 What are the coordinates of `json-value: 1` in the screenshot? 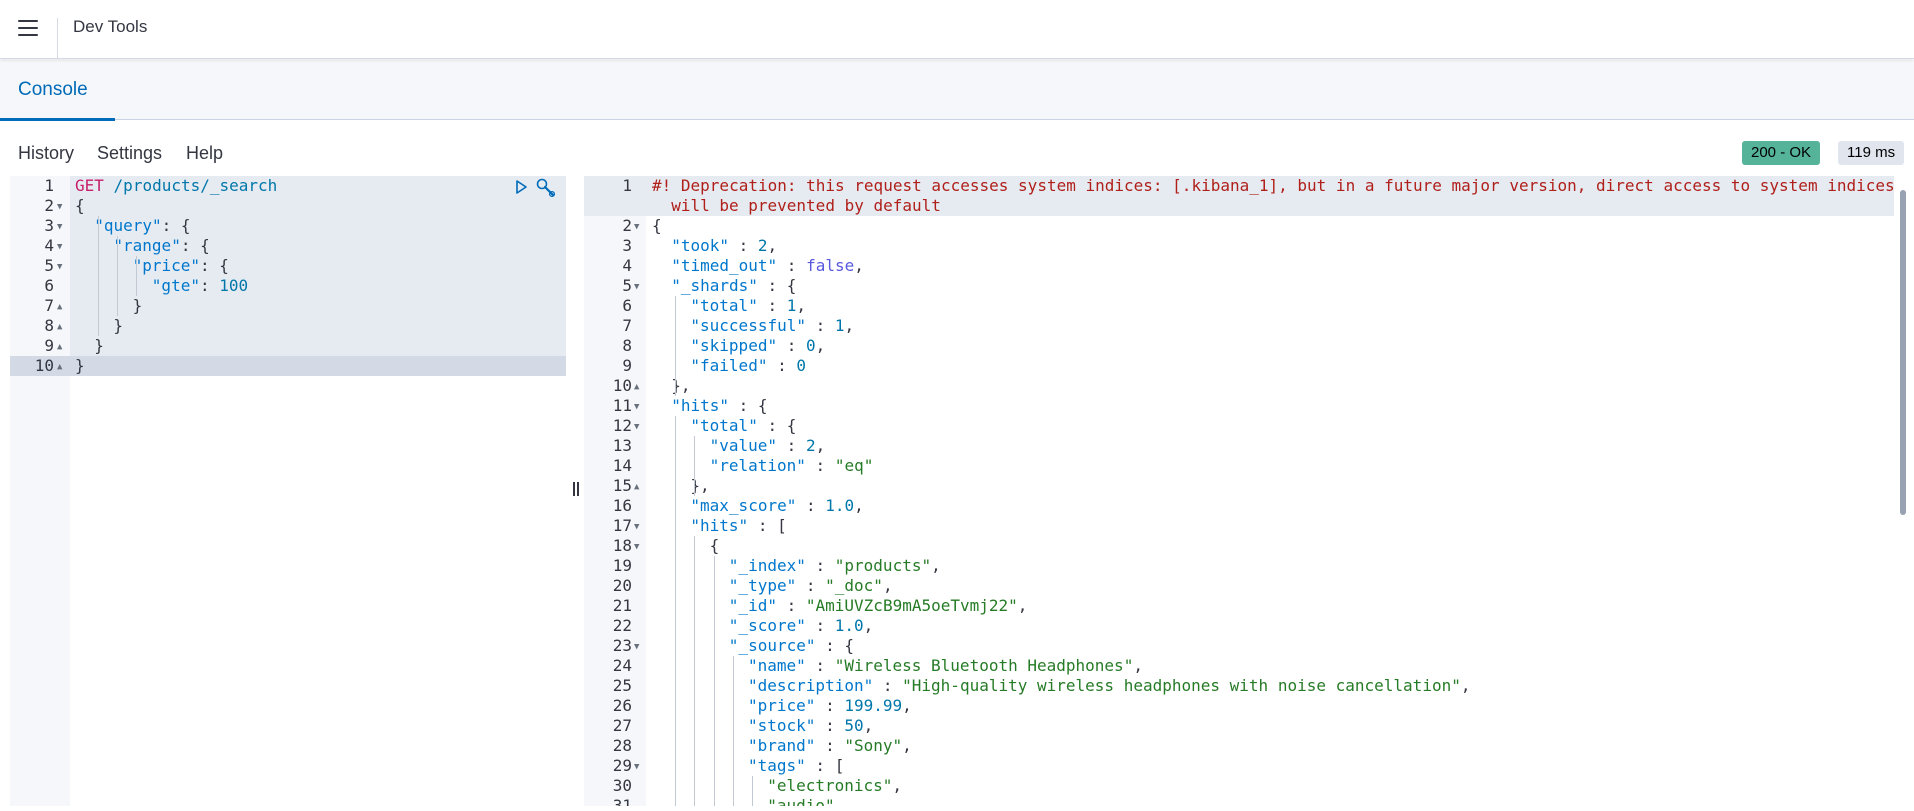 It's located at (791, 305).